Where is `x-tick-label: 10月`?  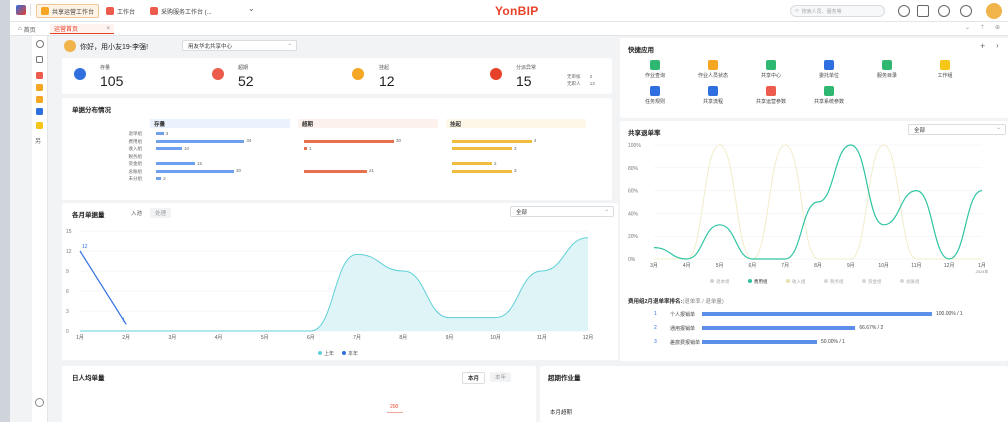 x-tick-label: 10月 is located at coordinates (495, 338).